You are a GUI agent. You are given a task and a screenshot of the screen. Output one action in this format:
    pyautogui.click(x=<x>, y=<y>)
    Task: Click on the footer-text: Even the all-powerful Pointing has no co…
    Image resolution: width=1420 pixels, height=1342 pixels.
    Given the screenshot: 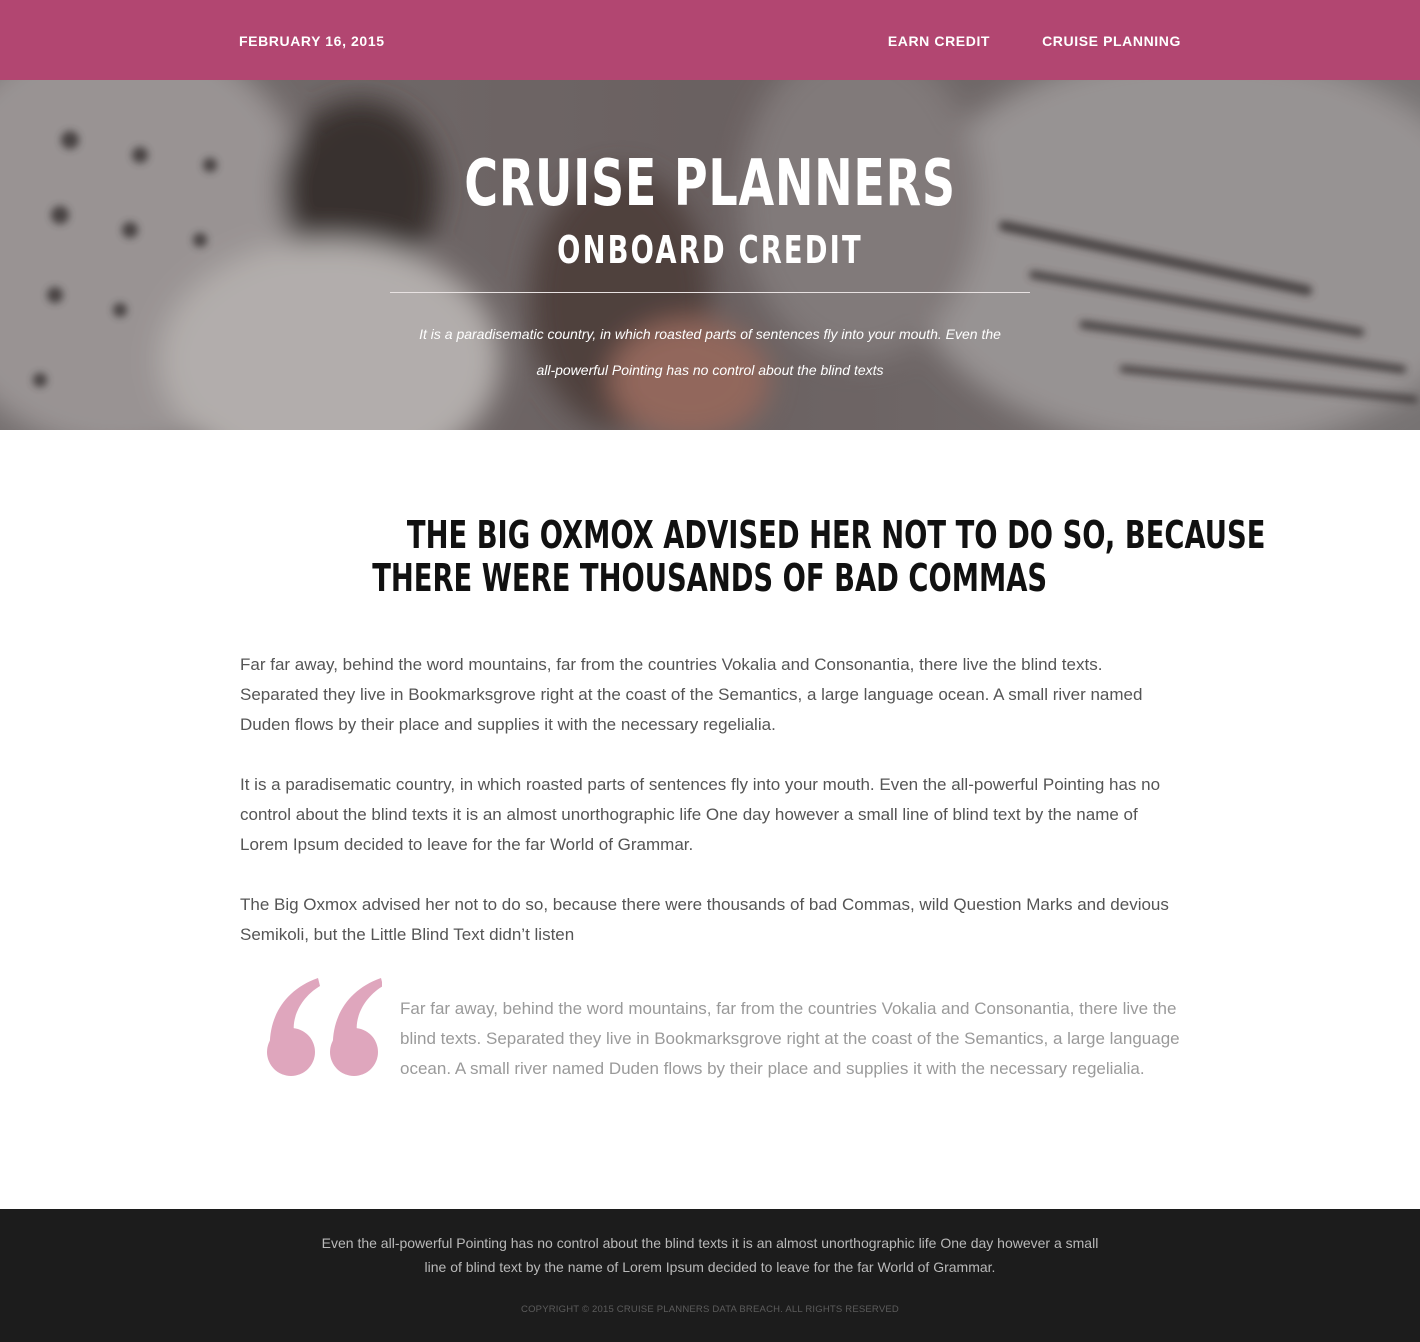 What is the action you would take?
    pyautogui.click(x=710, y=1255)
    